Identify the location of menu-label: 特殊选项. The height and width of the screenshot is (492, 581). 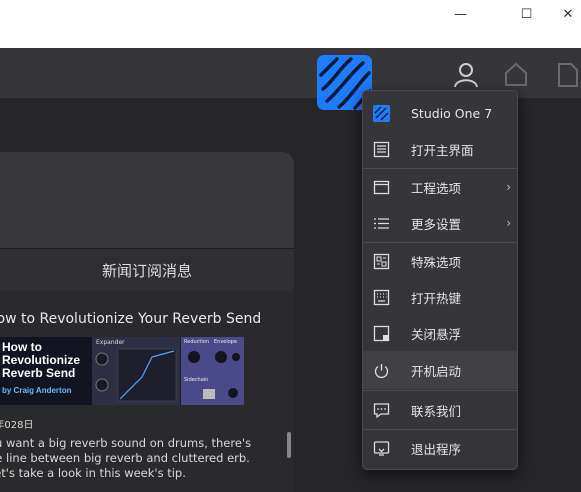
(436, 262).